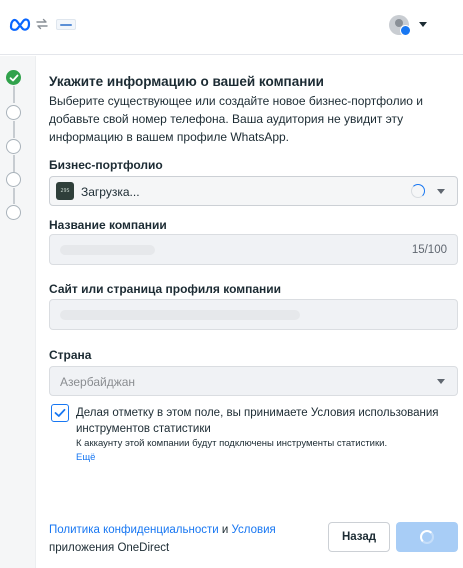 This screenshot has height=568, width=463. What do you see at coordinates (253, 530) in the screenshot?
I see `terms-link: Условия` at bounding box center [253, 530].